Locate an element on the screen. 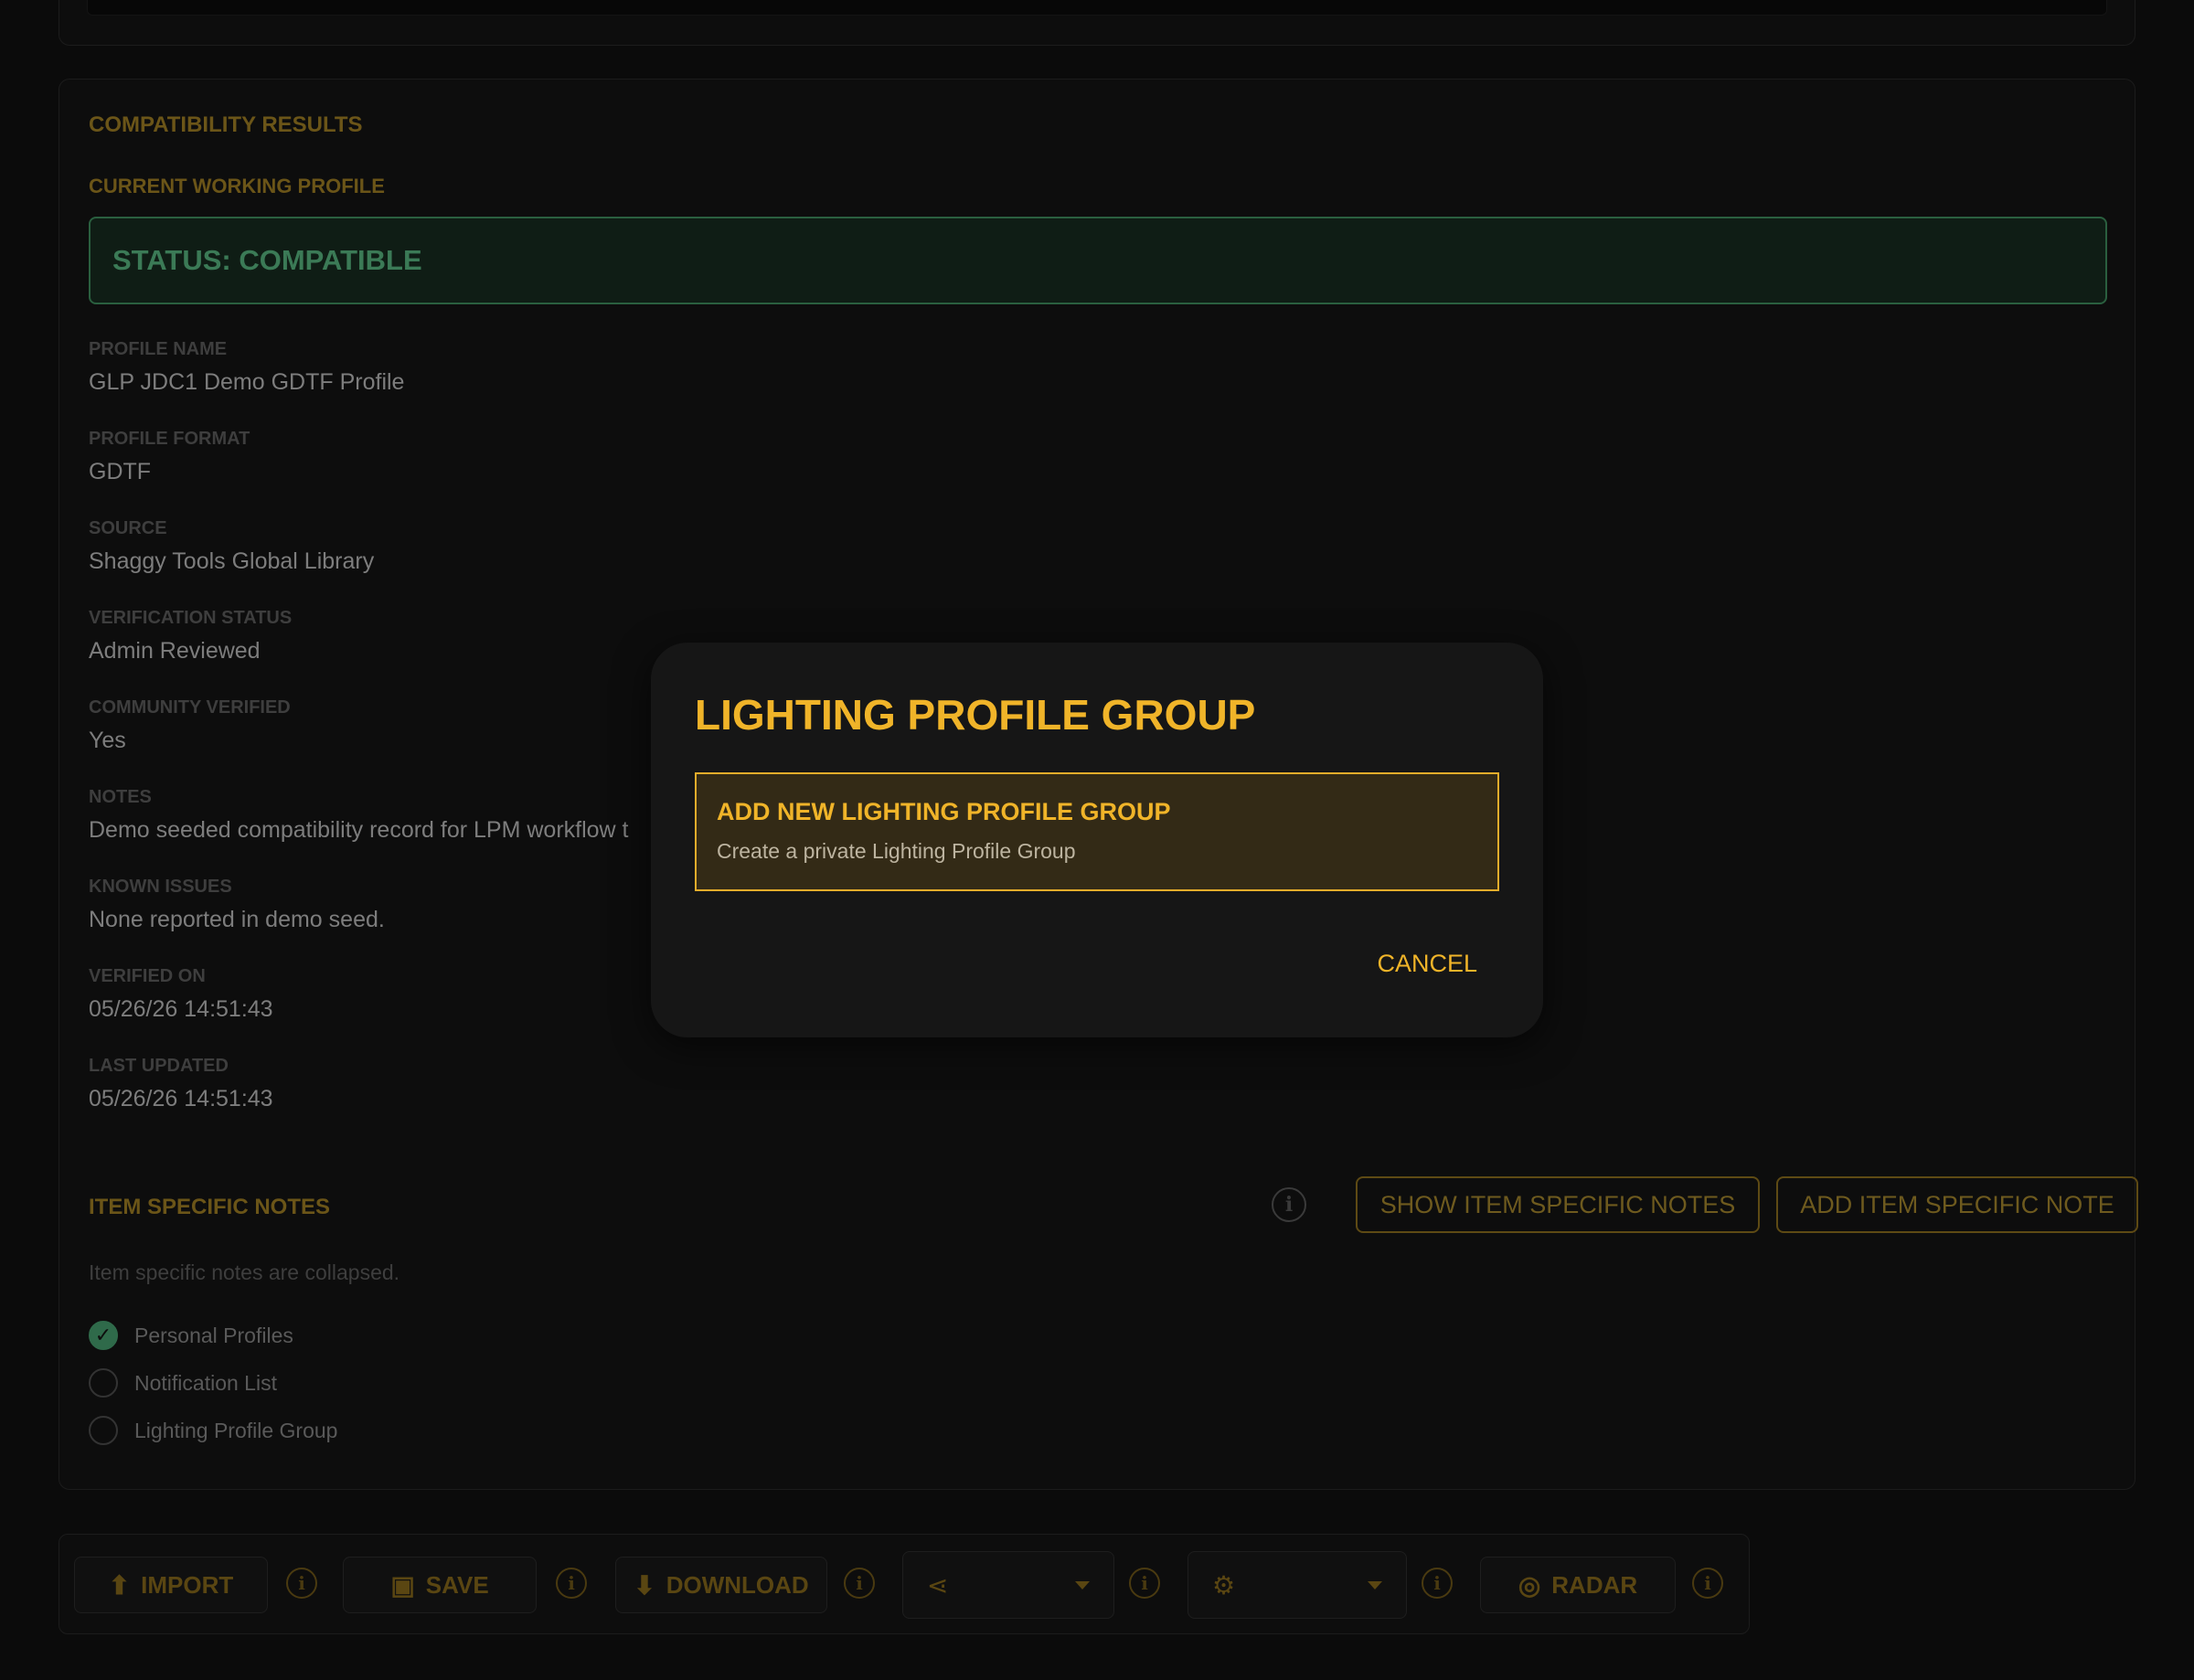 The height and width of the screenshot is (1680, 2194). cancel-button: CANCEL is located at coordinates (1427, 964).